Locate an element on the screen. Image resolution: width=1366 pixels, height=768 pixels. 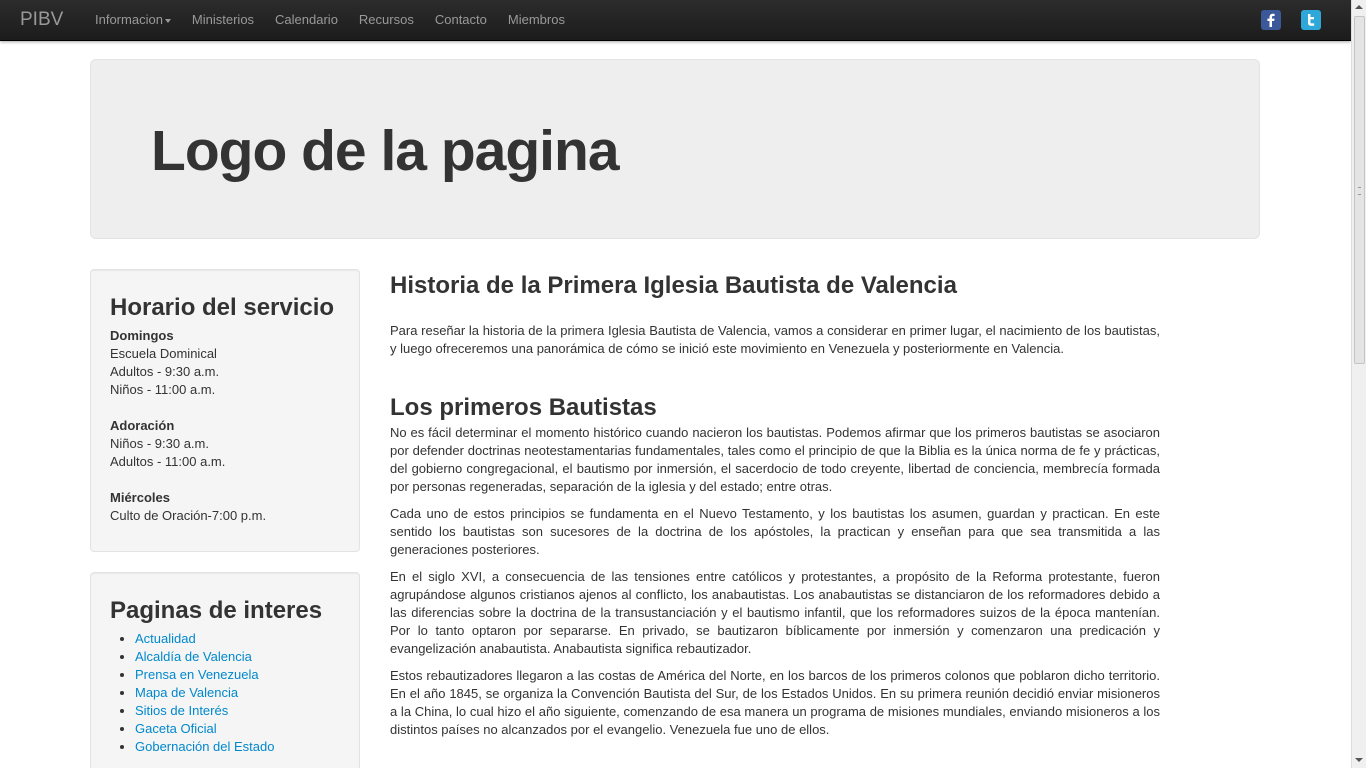
schedule-day: Adoración is located at coordinates (142, 425).